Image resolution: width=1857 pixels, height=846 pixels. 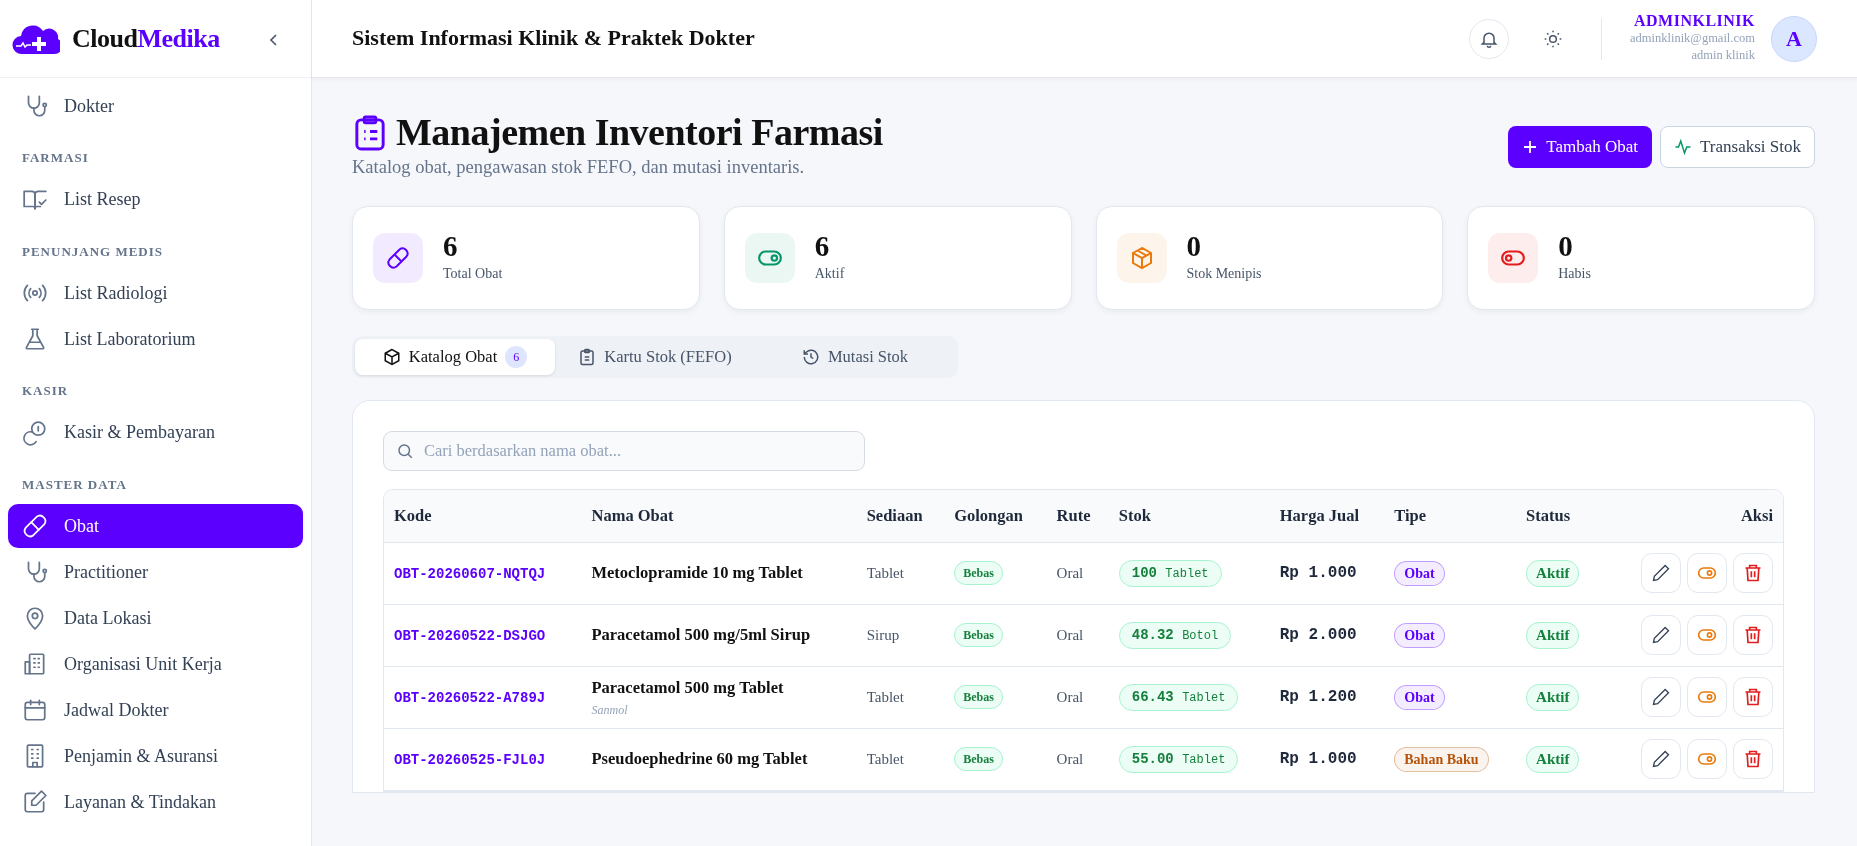 I want to click on medicine-code: OBT-20260525-FJL0J, so click(x=470, y=759).